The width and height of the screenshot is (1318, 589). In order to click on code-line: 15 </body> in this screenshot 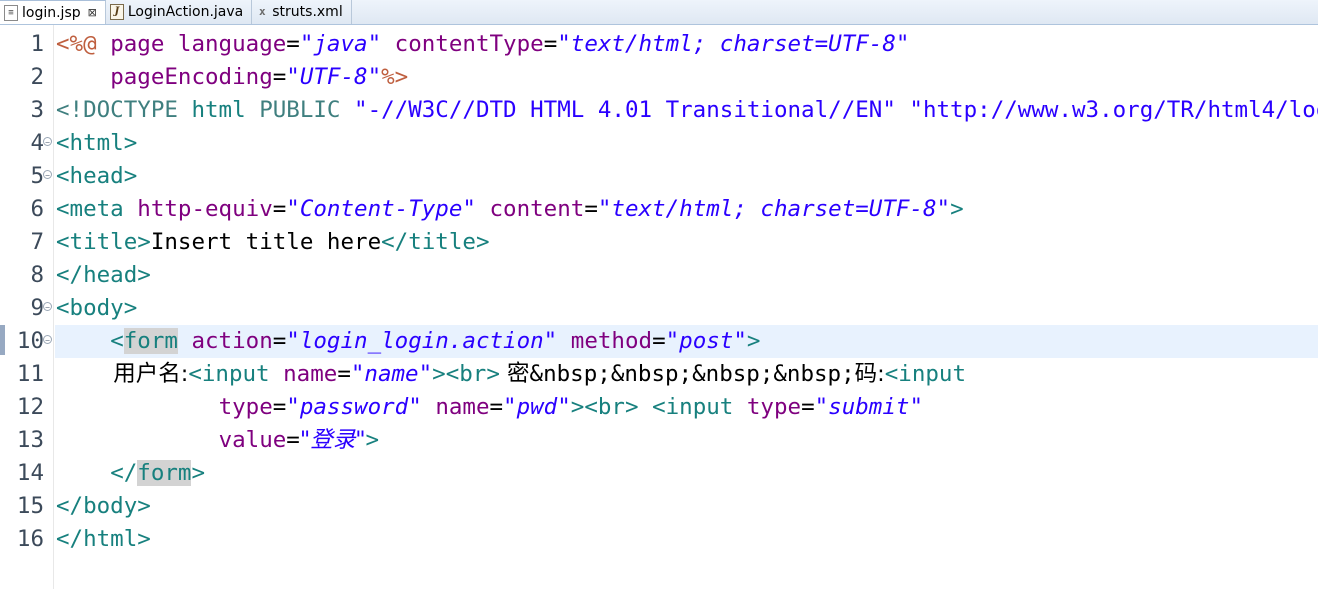, I will do `click(659, 506)`.